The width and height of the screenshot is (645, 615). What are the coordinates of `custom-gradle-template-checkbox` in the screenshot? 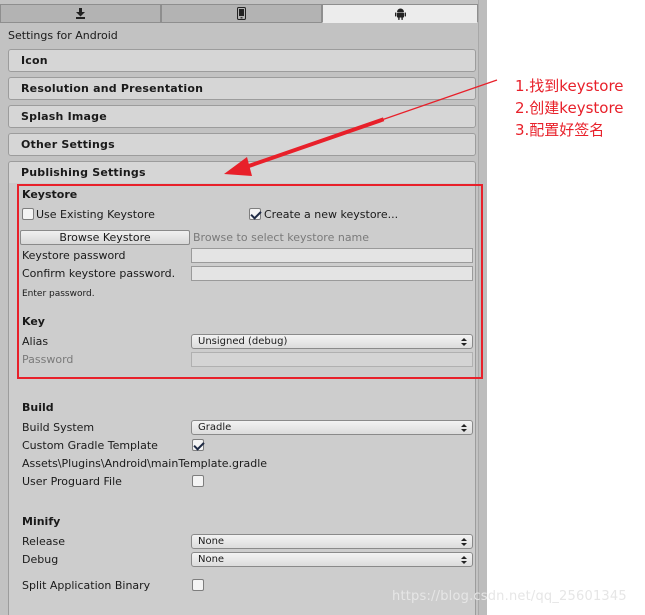 It's located at (198, 445).